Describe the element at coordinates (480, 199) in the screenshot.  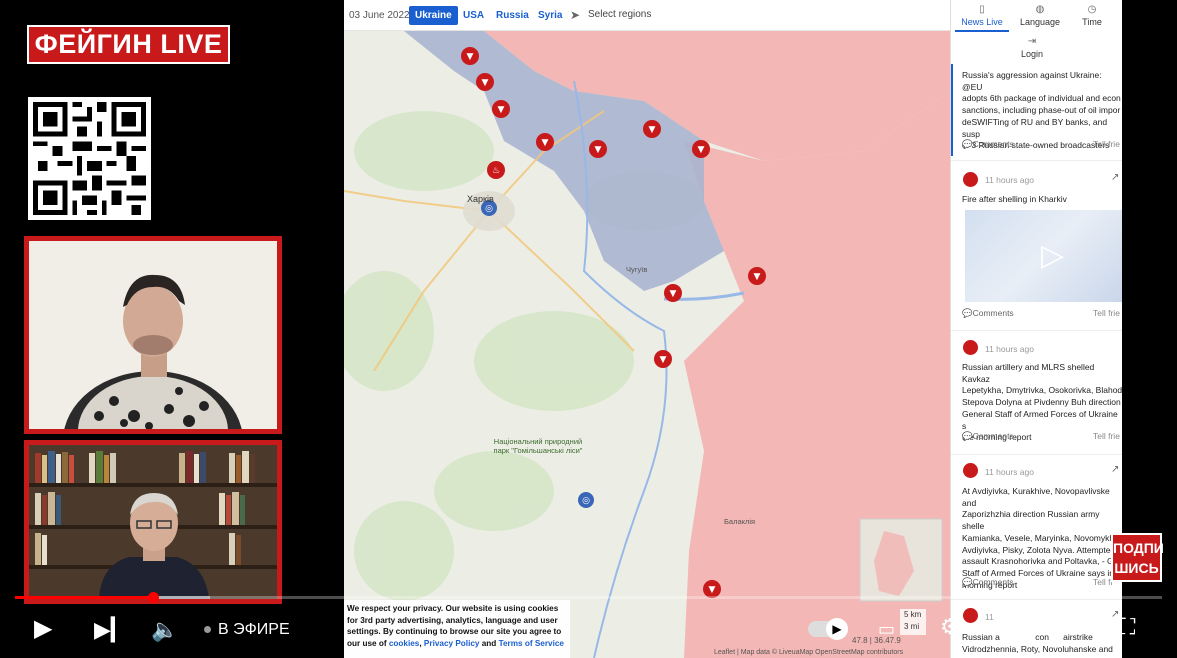
I see `map-label-kharkiv: Харків` at that location.